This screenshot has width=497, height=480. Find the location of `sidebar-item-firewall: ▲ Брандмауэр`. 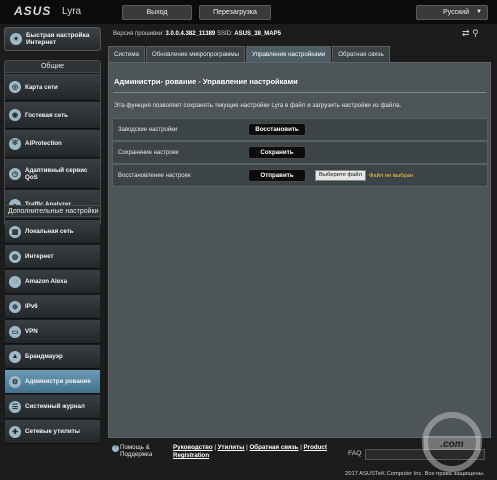

sidebar-item-firewall: ▲ Брандмауэр is located at coordinates (52, 357).